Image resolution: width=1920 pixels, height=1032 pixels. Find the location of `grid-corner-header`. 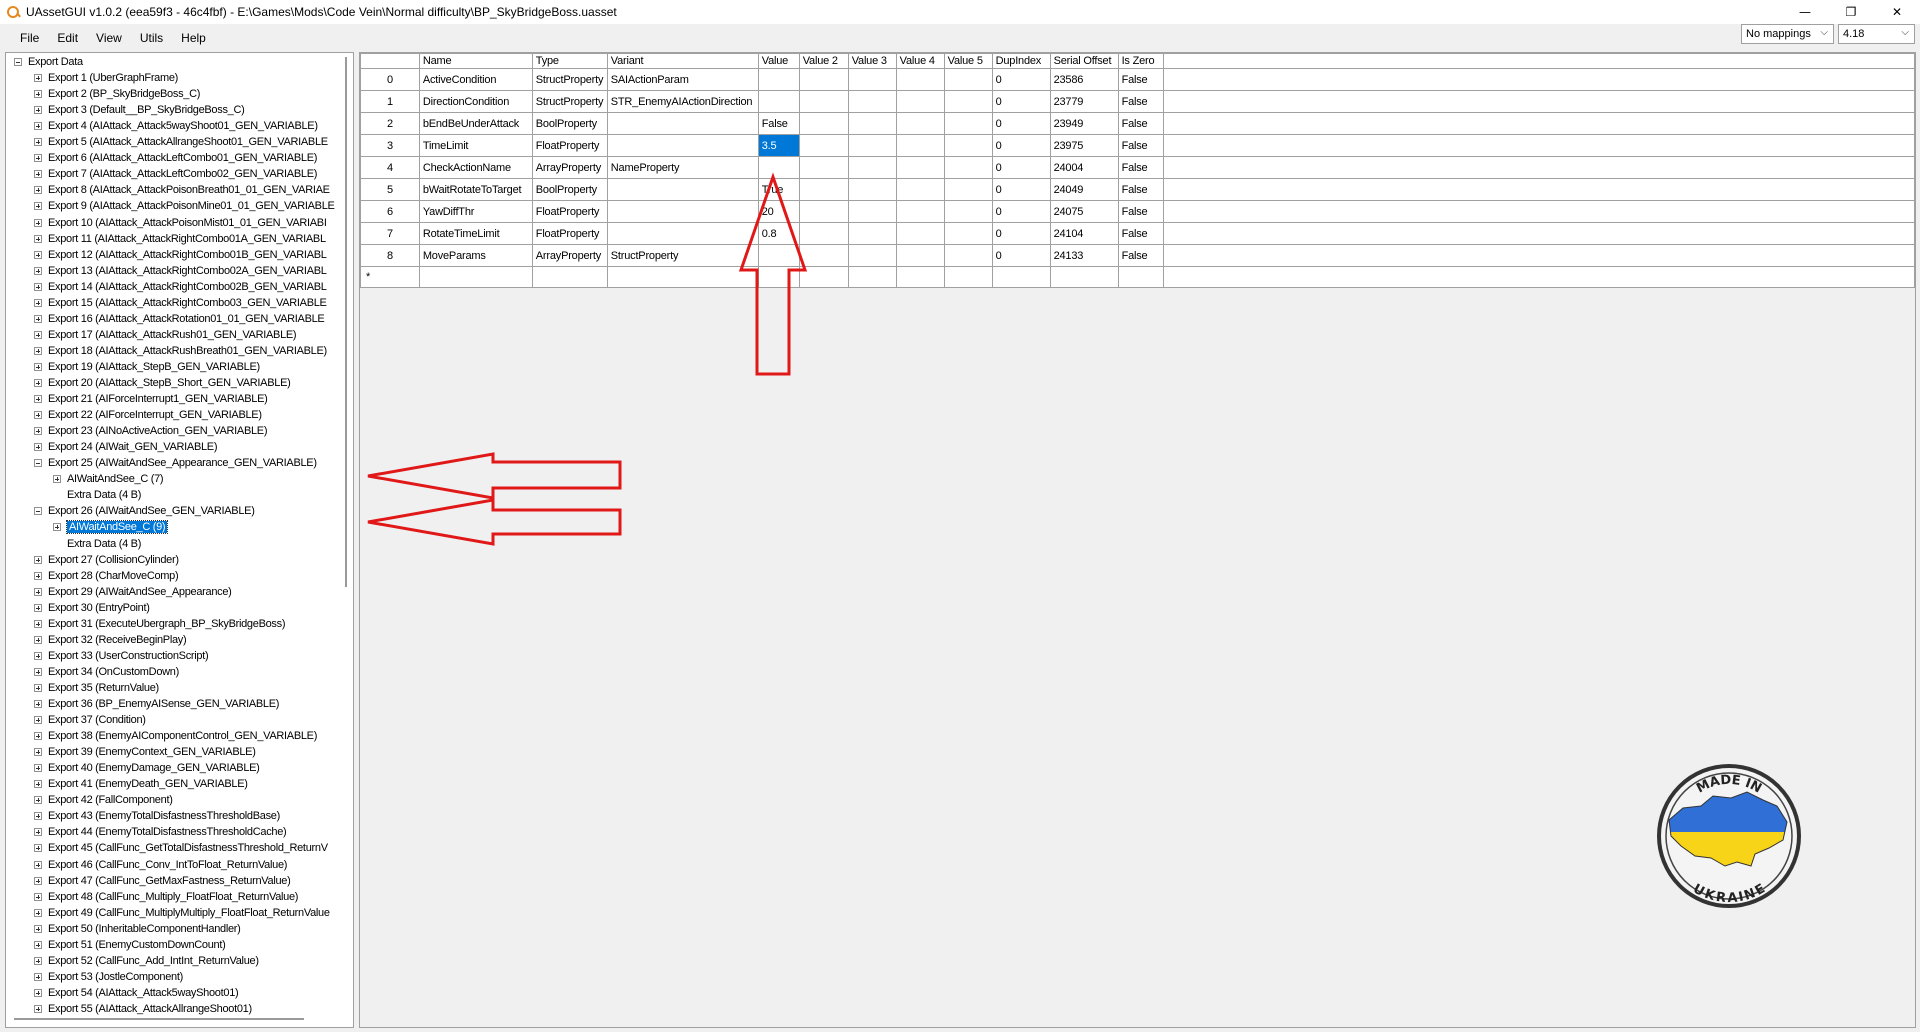

grid-corner-header is located at coordinates (390, 61).